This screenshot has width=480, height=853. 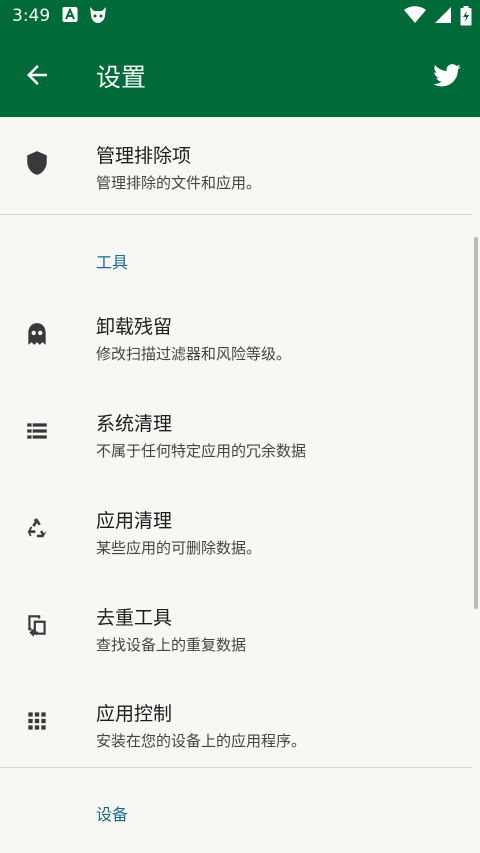 What do you see at coordinates (134, 424) in the screenshot?
I see `pref-system-cleaner-title: 系统清理` at bounding box center [134, 424].